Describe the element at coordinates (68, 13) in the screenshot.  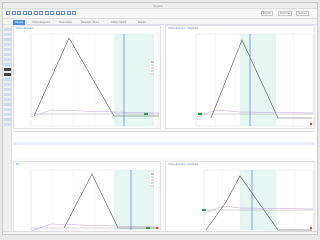
I see `chart-icon` at that location.